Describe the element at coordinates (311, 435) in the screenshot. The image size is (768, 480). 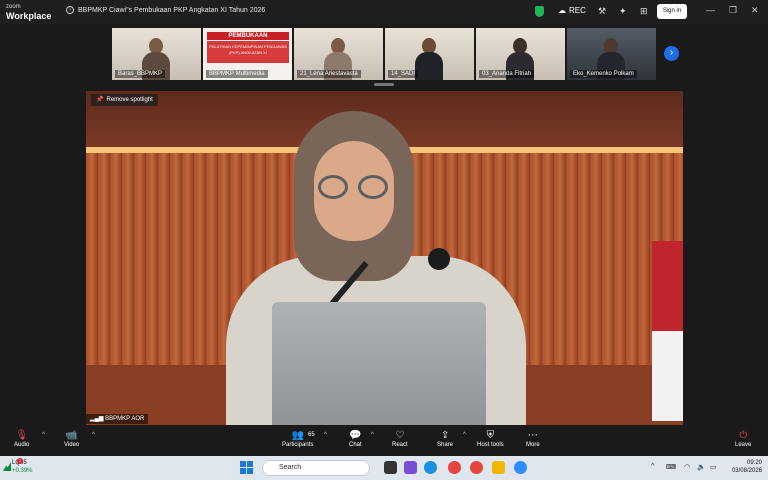
I see `participants-count: 65` at that location.